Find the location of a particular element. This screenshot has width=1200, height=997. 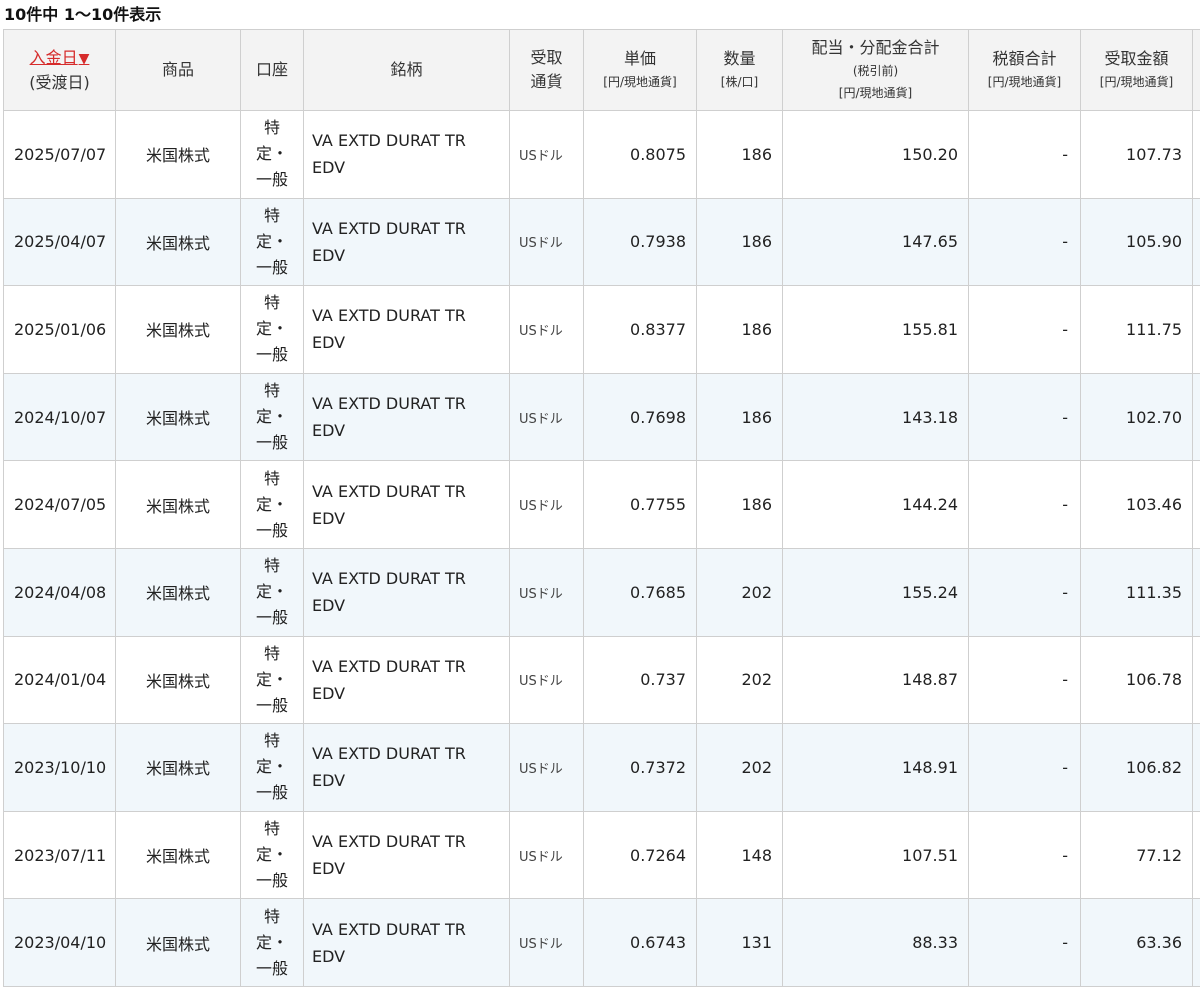

cell-date: 2025/07/07 is located at coordinates (59, 154).